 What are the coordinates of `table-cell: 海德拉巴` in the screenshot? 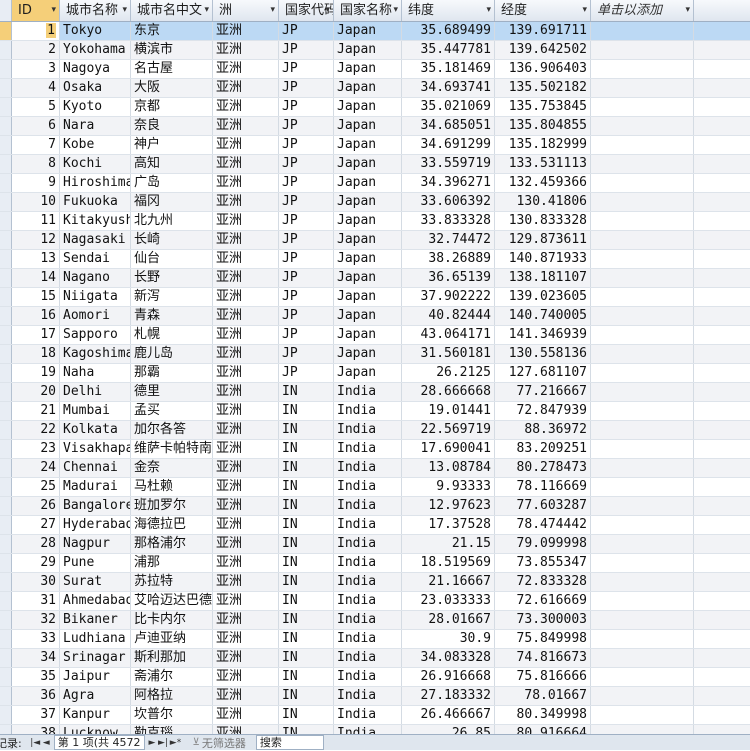 It's located at (172, 525).